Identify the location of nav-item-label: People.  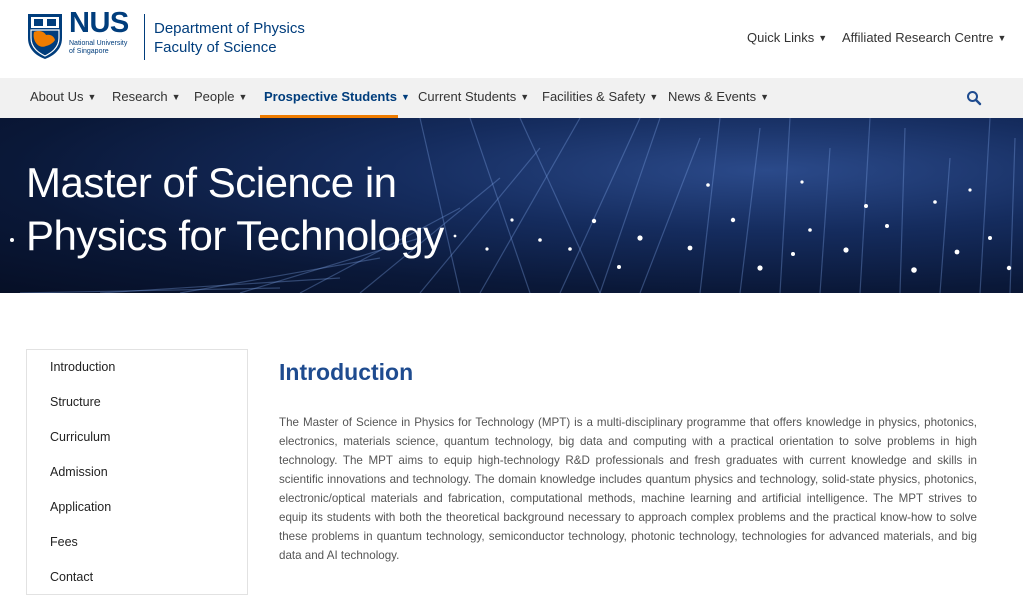
(214, 96).